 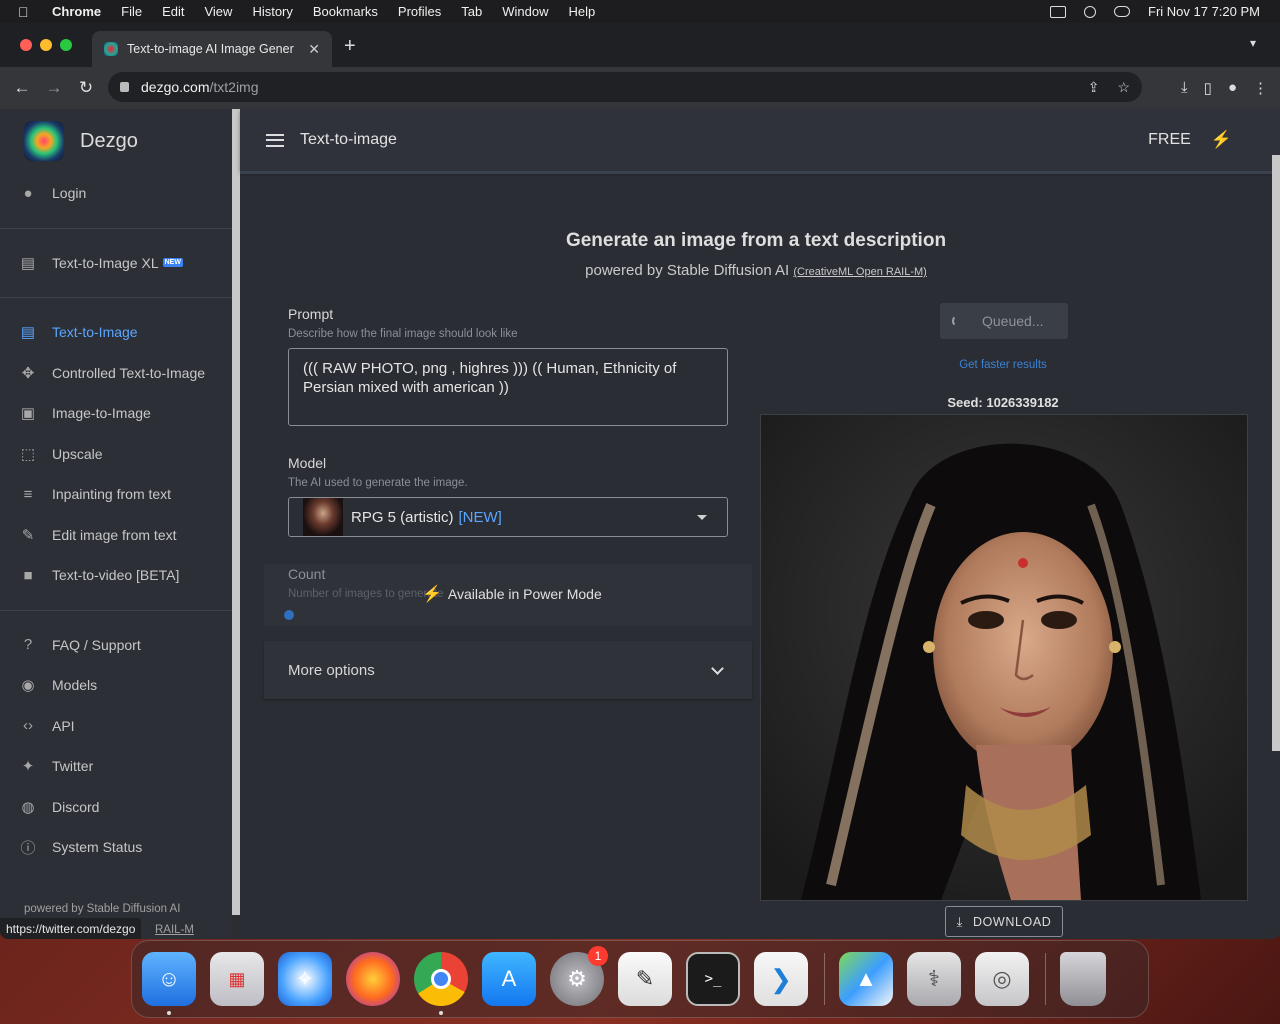 What do you see at coordinates (1260, 88) in the screenshot?
I see `chrome-menu-icon: ⋮` at bounding box center [1260, 88].